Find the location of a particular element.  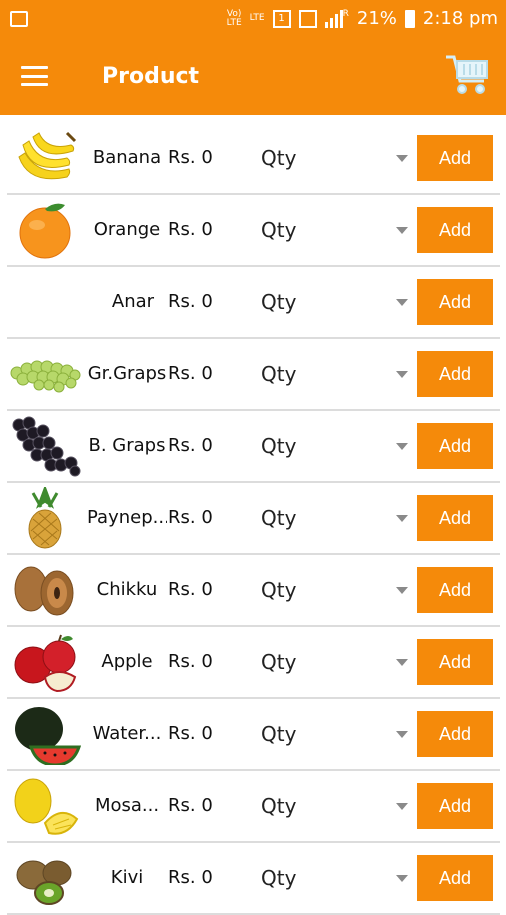

product-name: Kivi is located at coordinates (127, 877).